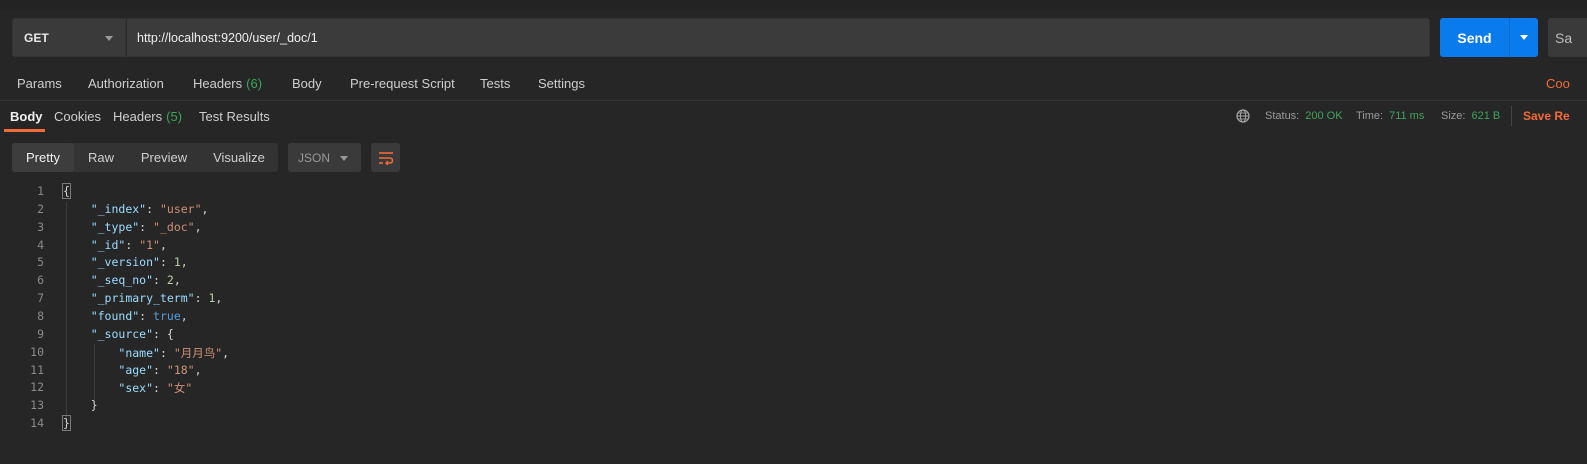 Image resolution: width=1587 pixels, height=464 pixels. I want to click on tab-count: (5), so click(174, 116).